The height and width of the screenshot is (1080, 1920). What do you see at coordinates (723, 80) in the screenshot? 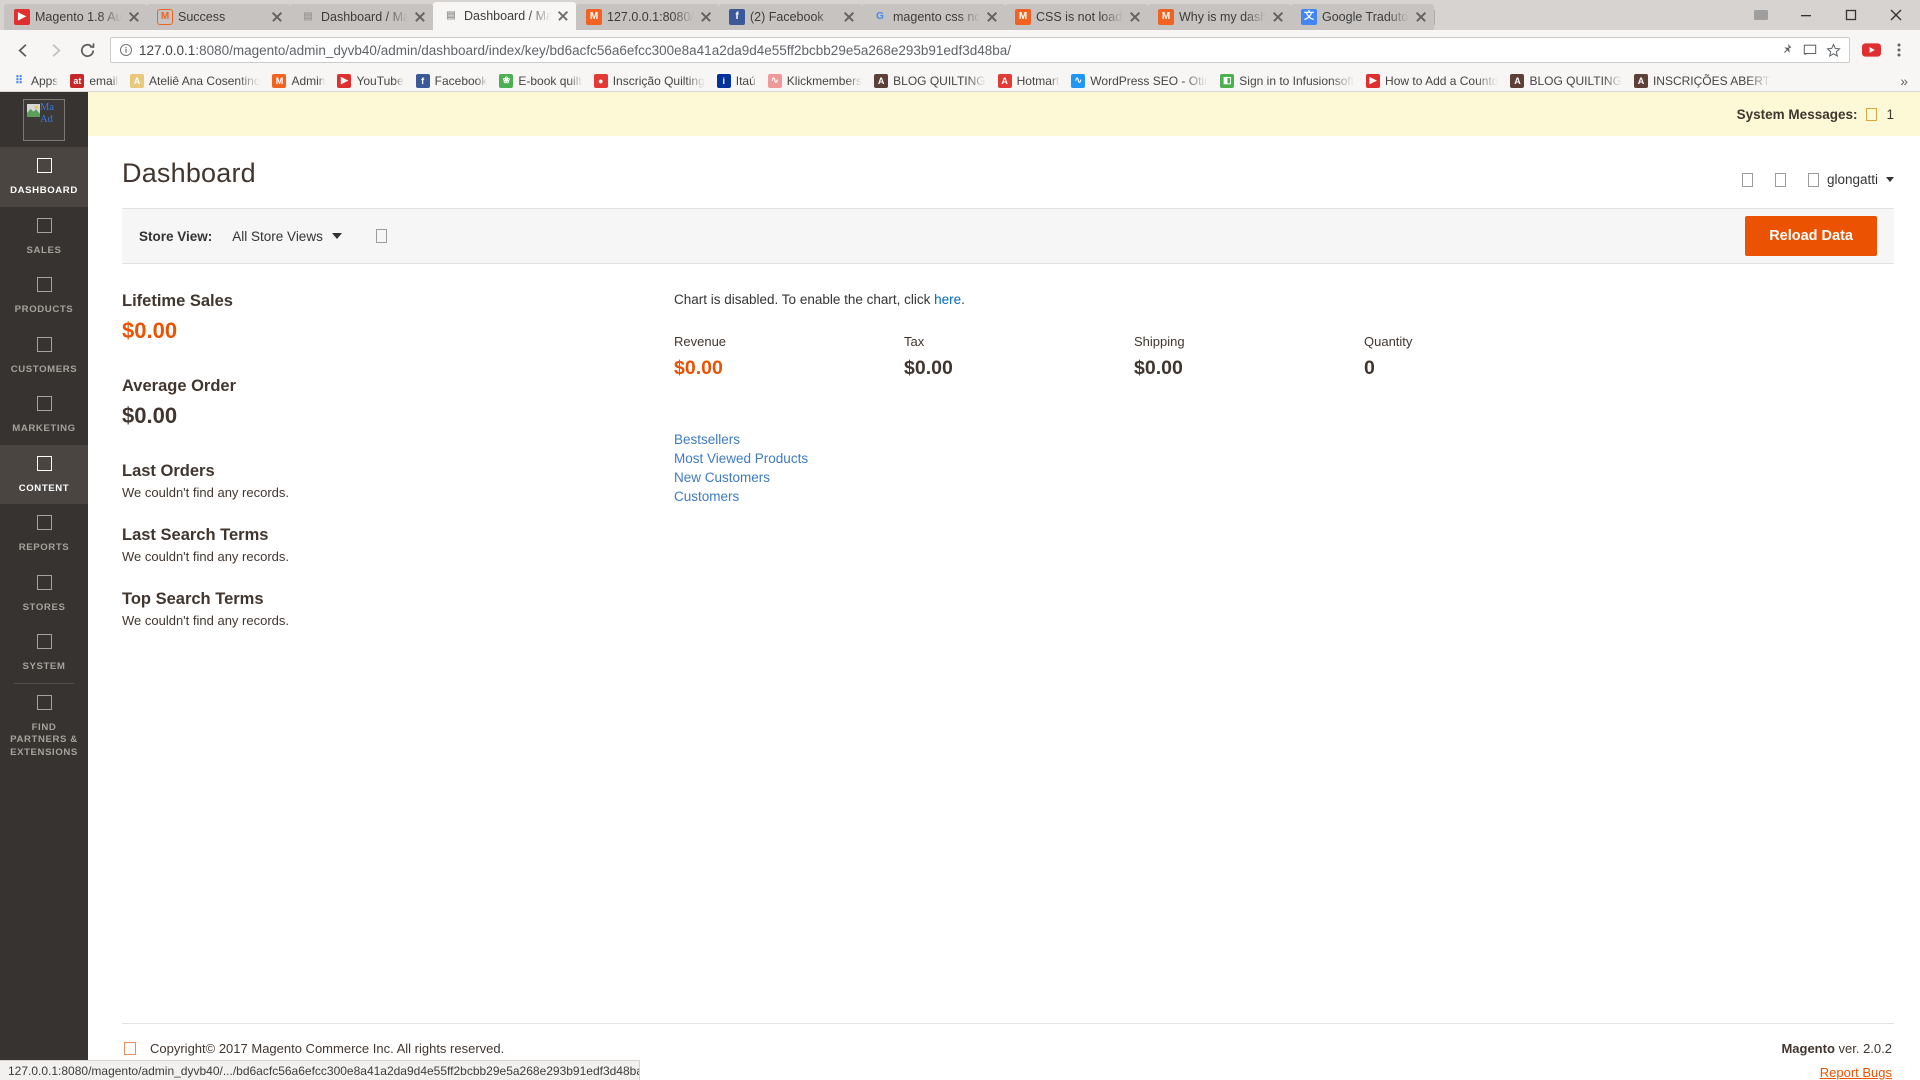
I see `itau-icon: i` at bounding box center [723, 80].